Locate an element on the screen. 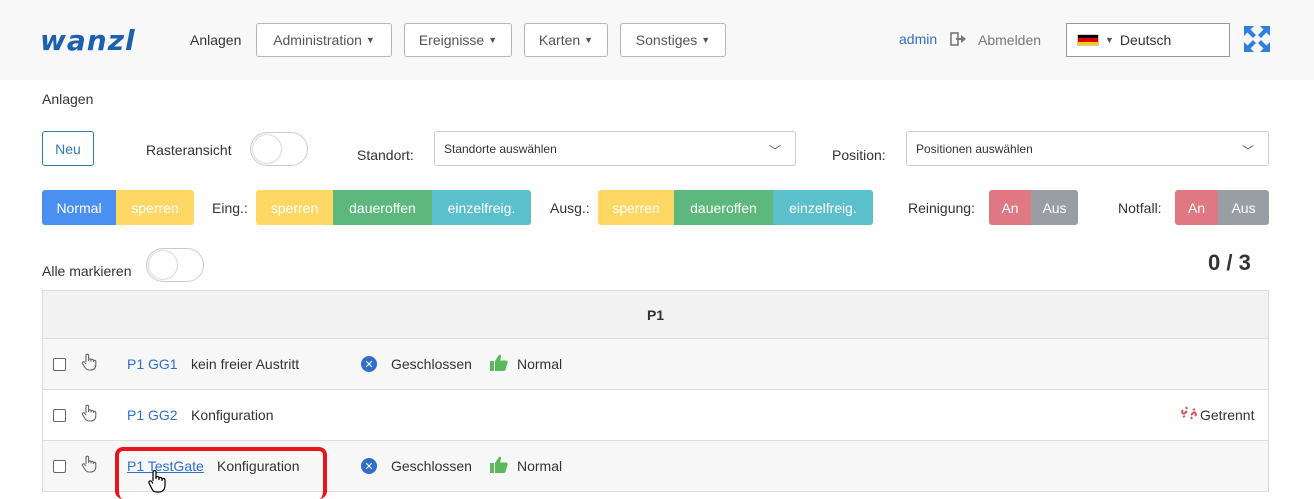 This screenshot has width=1314, height=499. cleaning-off-button: Aus is located at coordinates (1054, 207).